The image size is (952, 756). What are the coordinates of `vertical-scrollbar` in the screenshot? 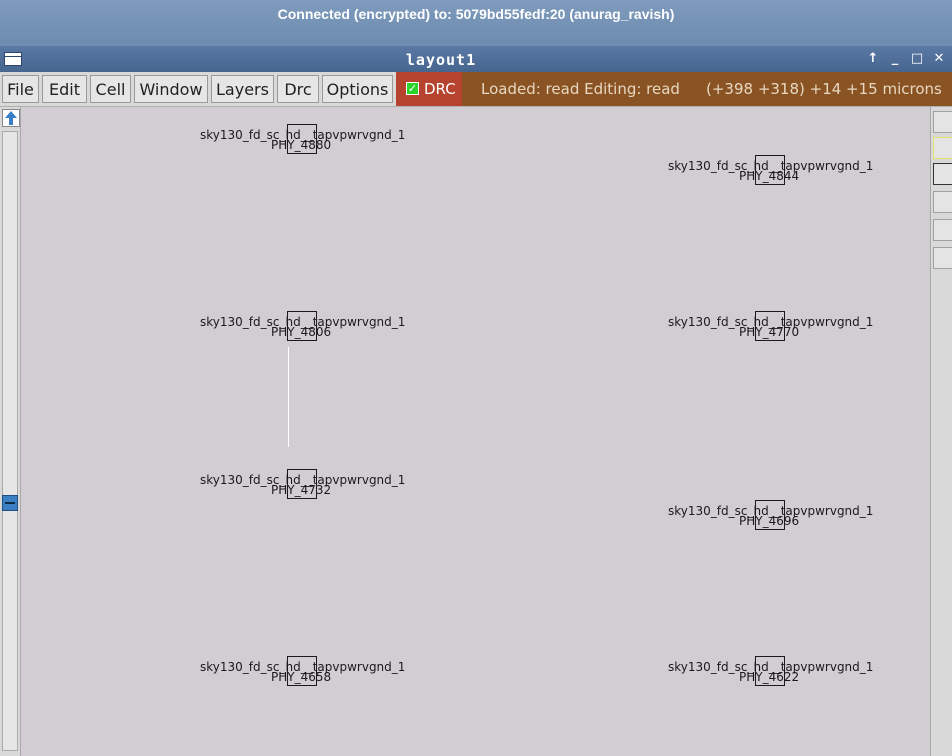 It's located at (10, 431).